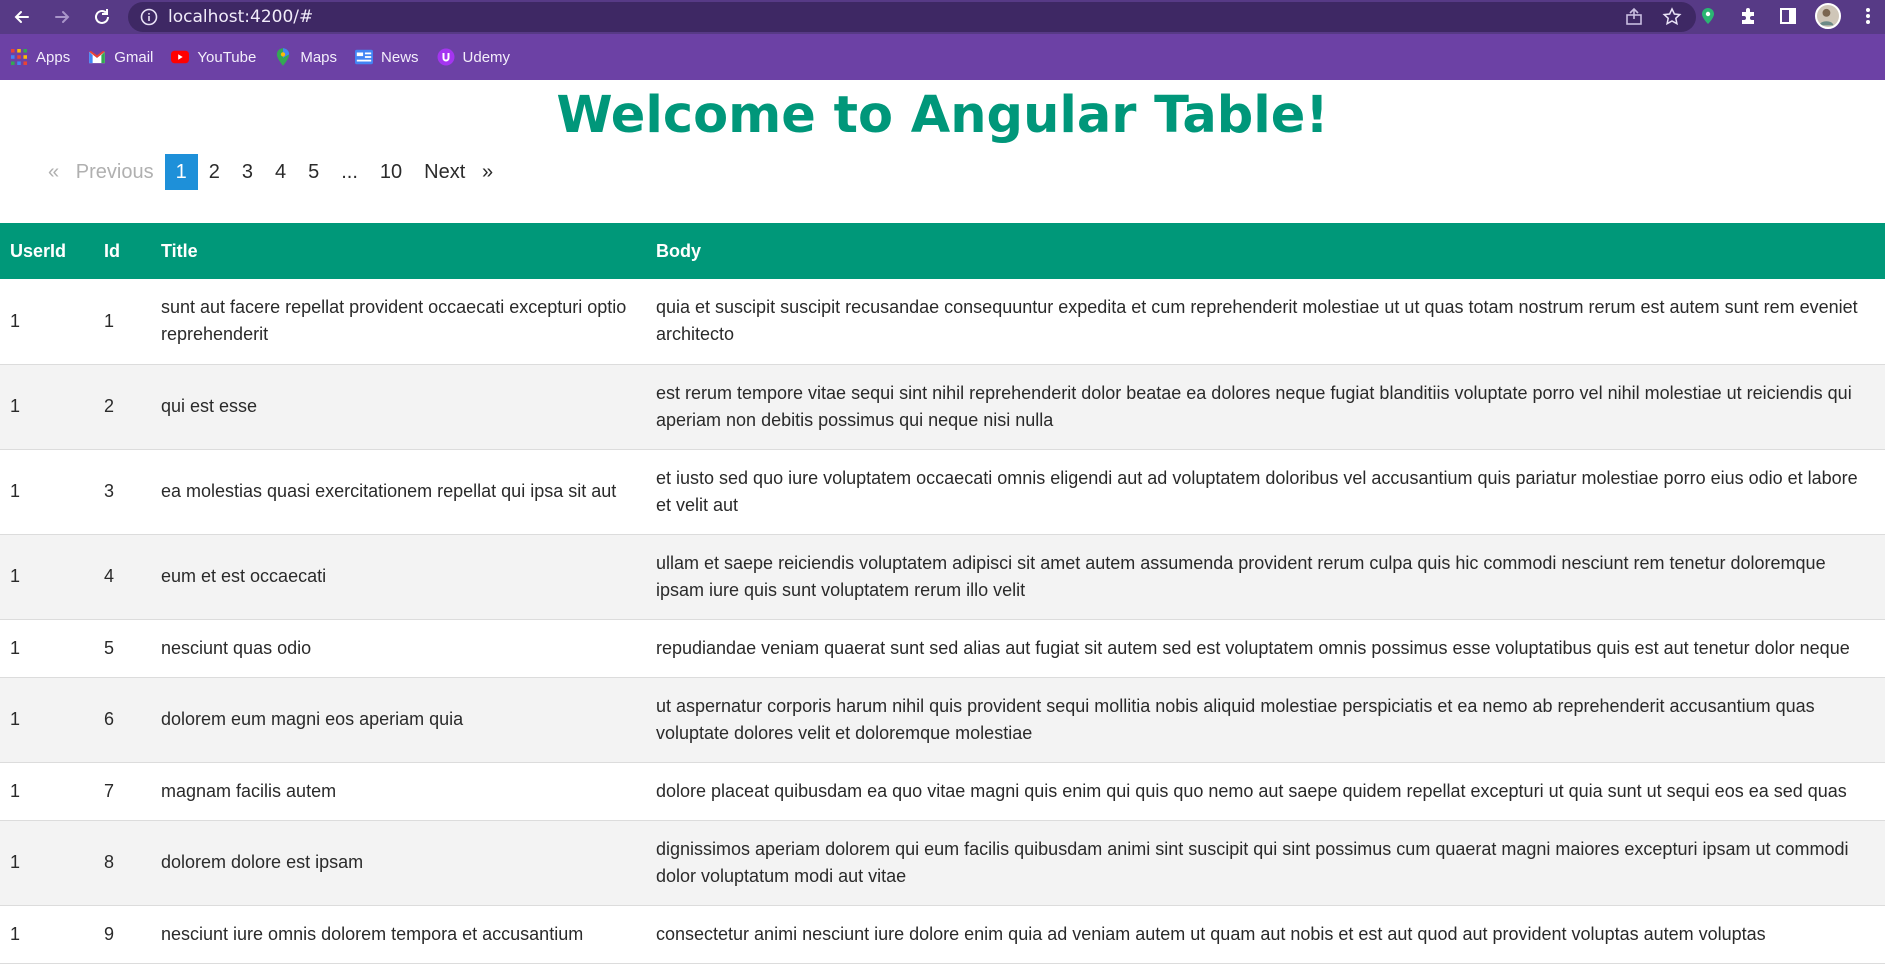  I want to click on address-bar: localhost:4200/#, so click(912, 17).